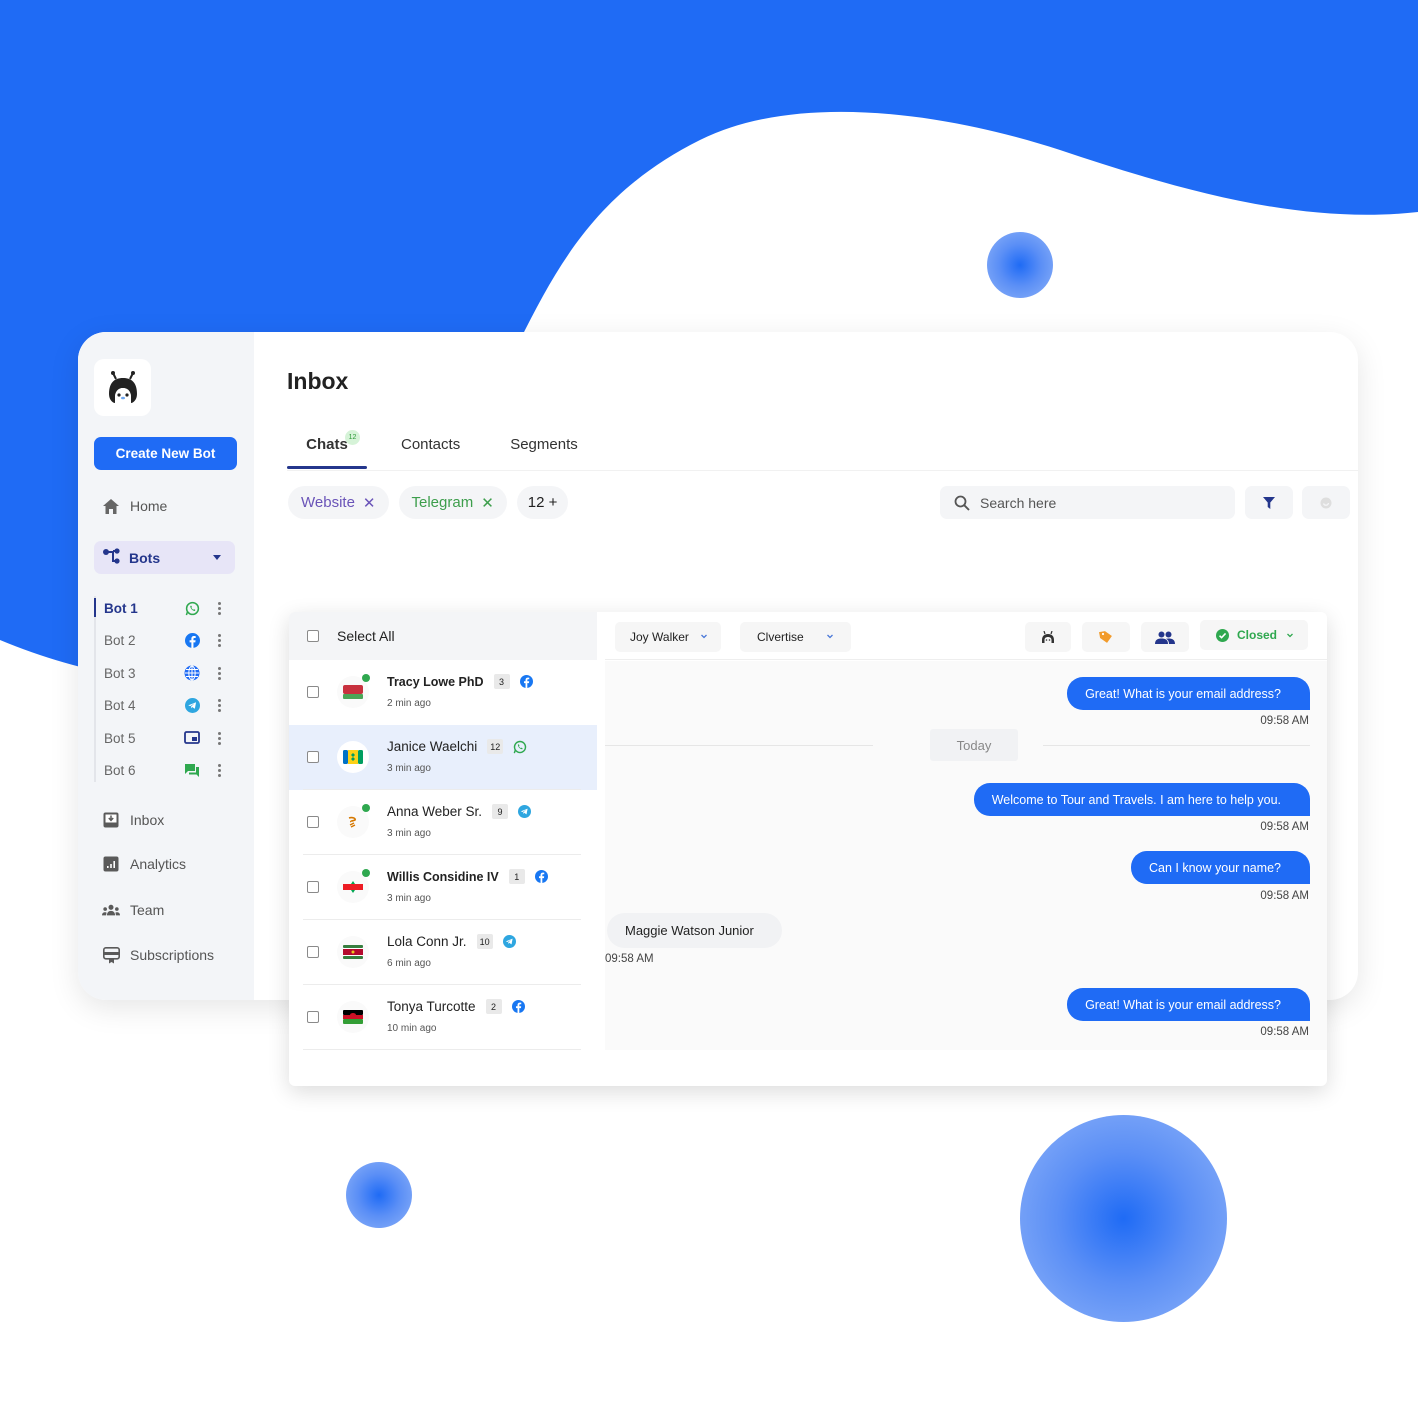 This screenshot has width=1418, height=1418. I want to click on tab-segments: Segments, so click(544, 448).